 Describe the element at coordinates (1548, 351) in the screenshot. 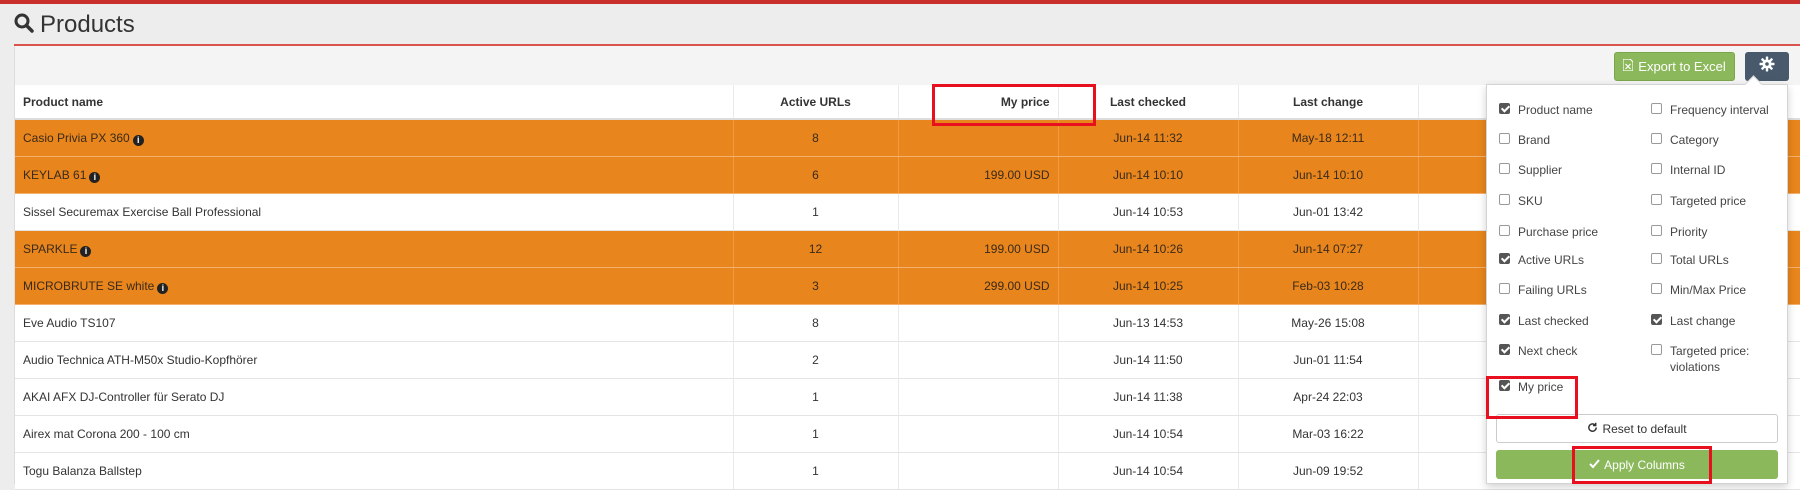

I see `column-option-label: Next check` at that location.